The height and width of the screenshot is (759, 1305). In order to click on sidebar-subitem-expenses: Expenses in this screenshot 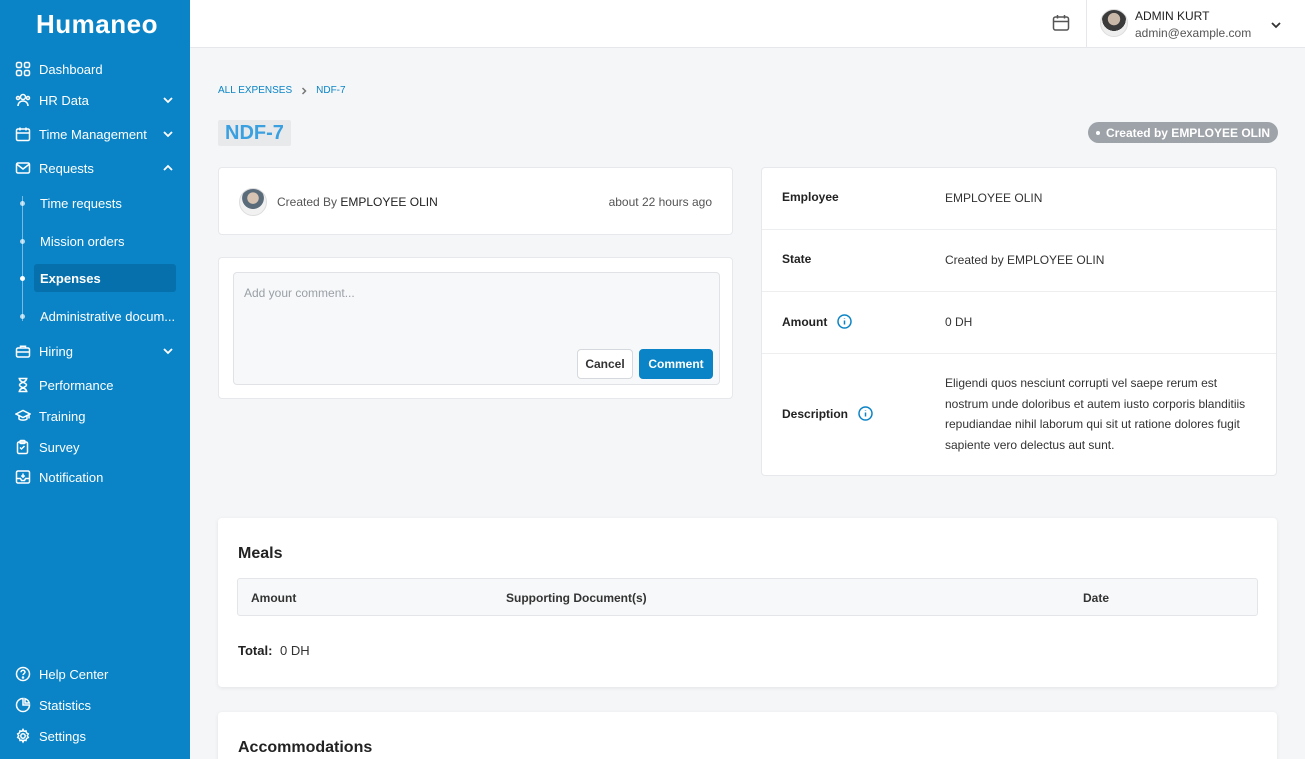, I will do `click(105, 278)`.